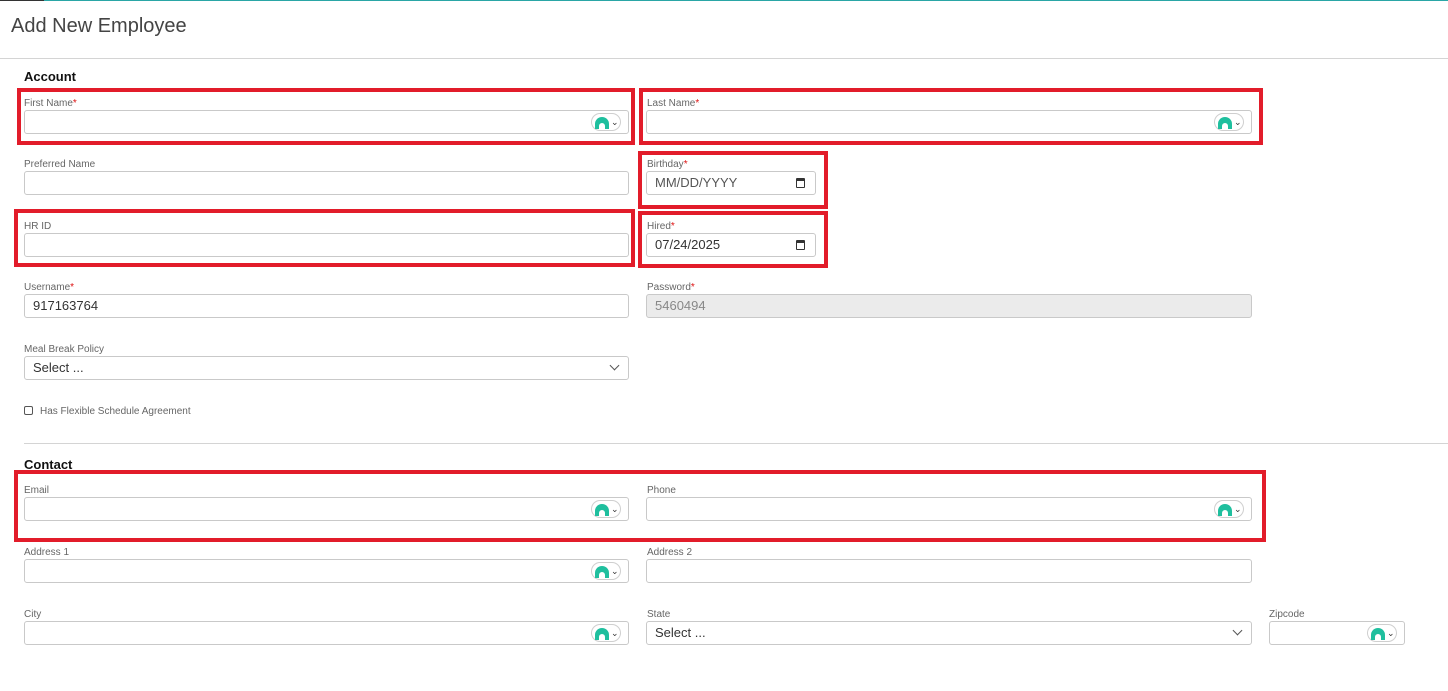  Describe the element at coordinates (1337, 633) in the screenshot. I see `zipcode-input: ⌄` at that location.